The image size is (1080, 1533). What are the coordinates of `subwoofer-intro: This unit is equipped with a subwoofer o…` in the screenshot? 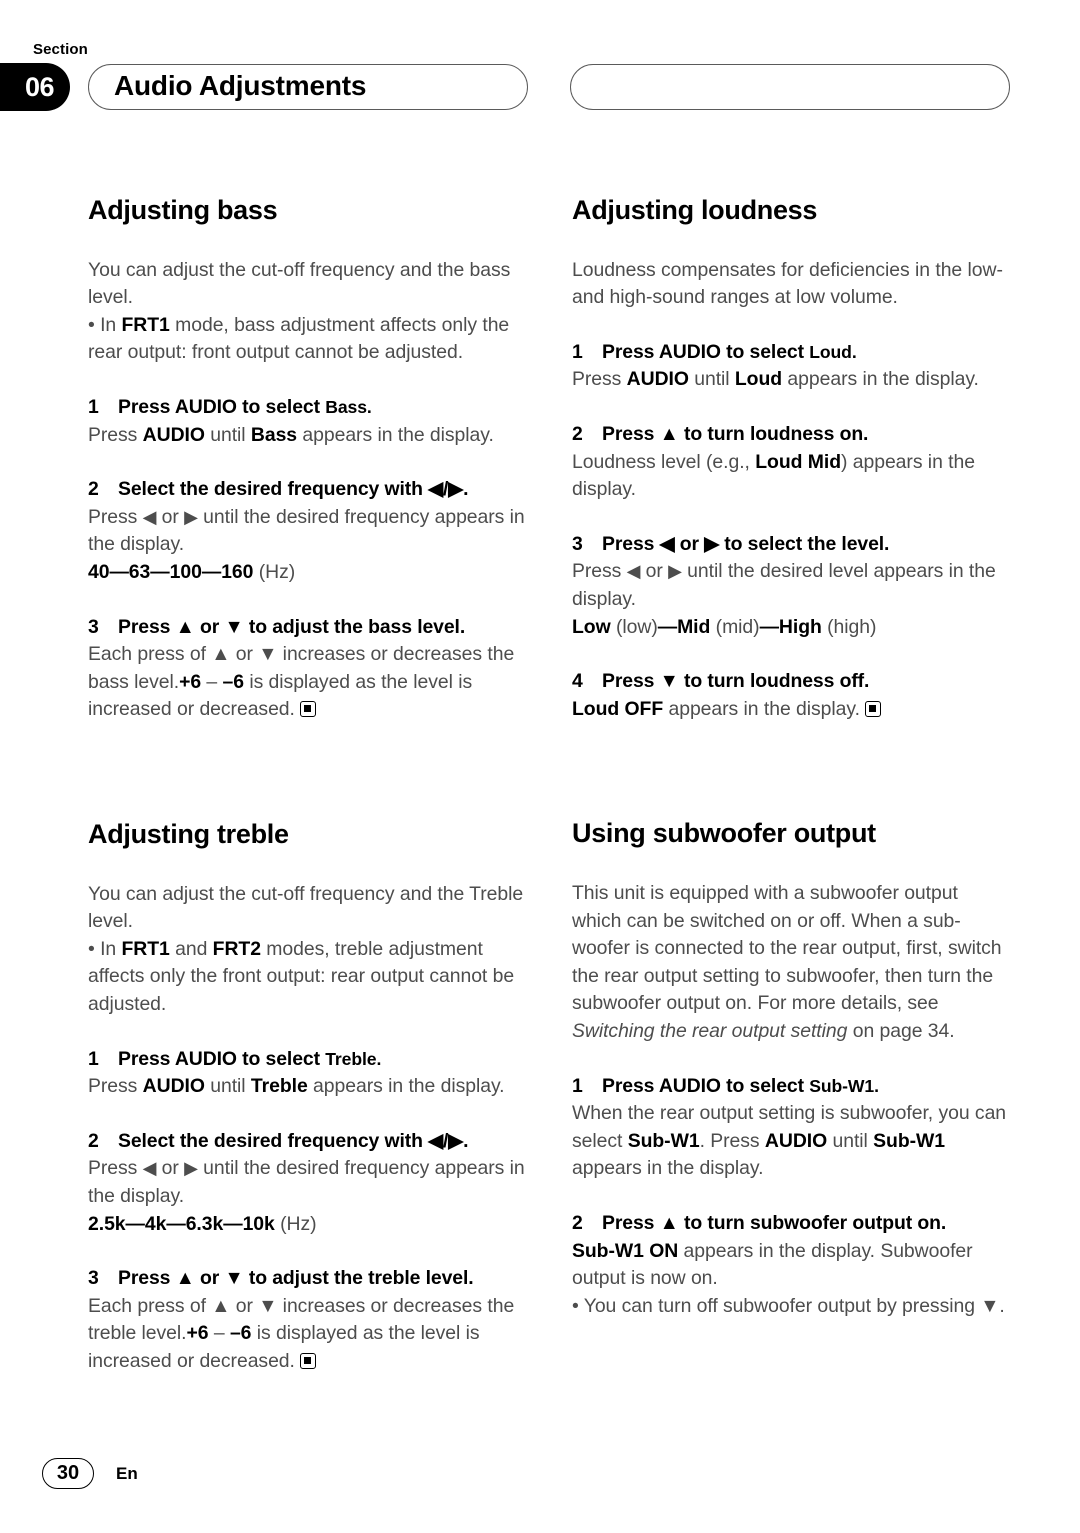 It's located at (787, 962).